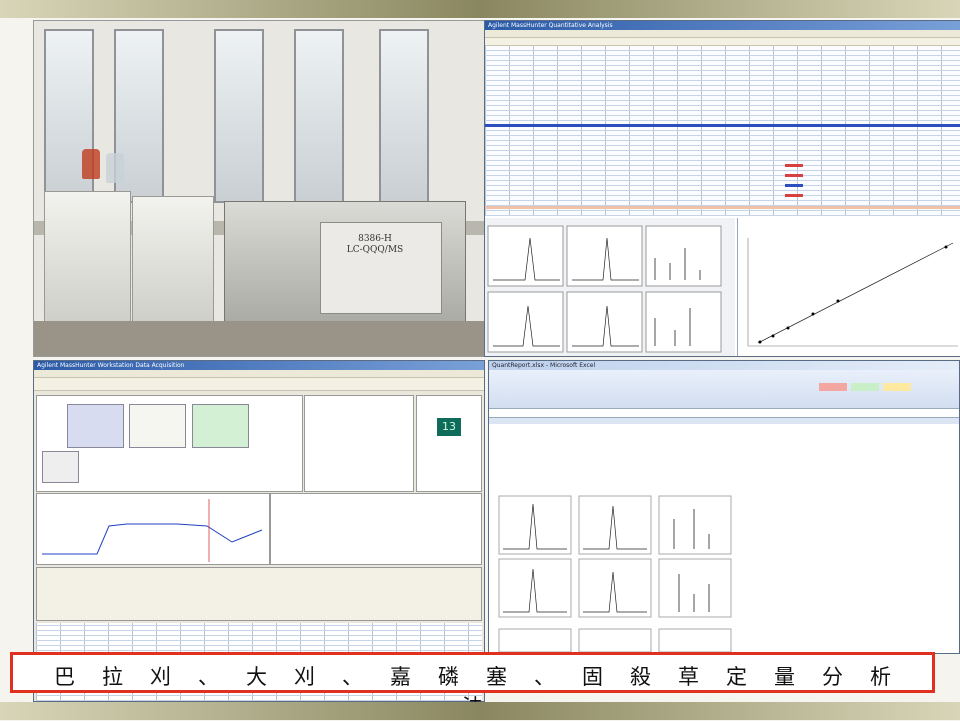 The height and width of the screenshot is (721, 960). What do you see at coordinates (480, 9) in the screenshot?
I see `top-decor-band` at bounding box center [480, 9].